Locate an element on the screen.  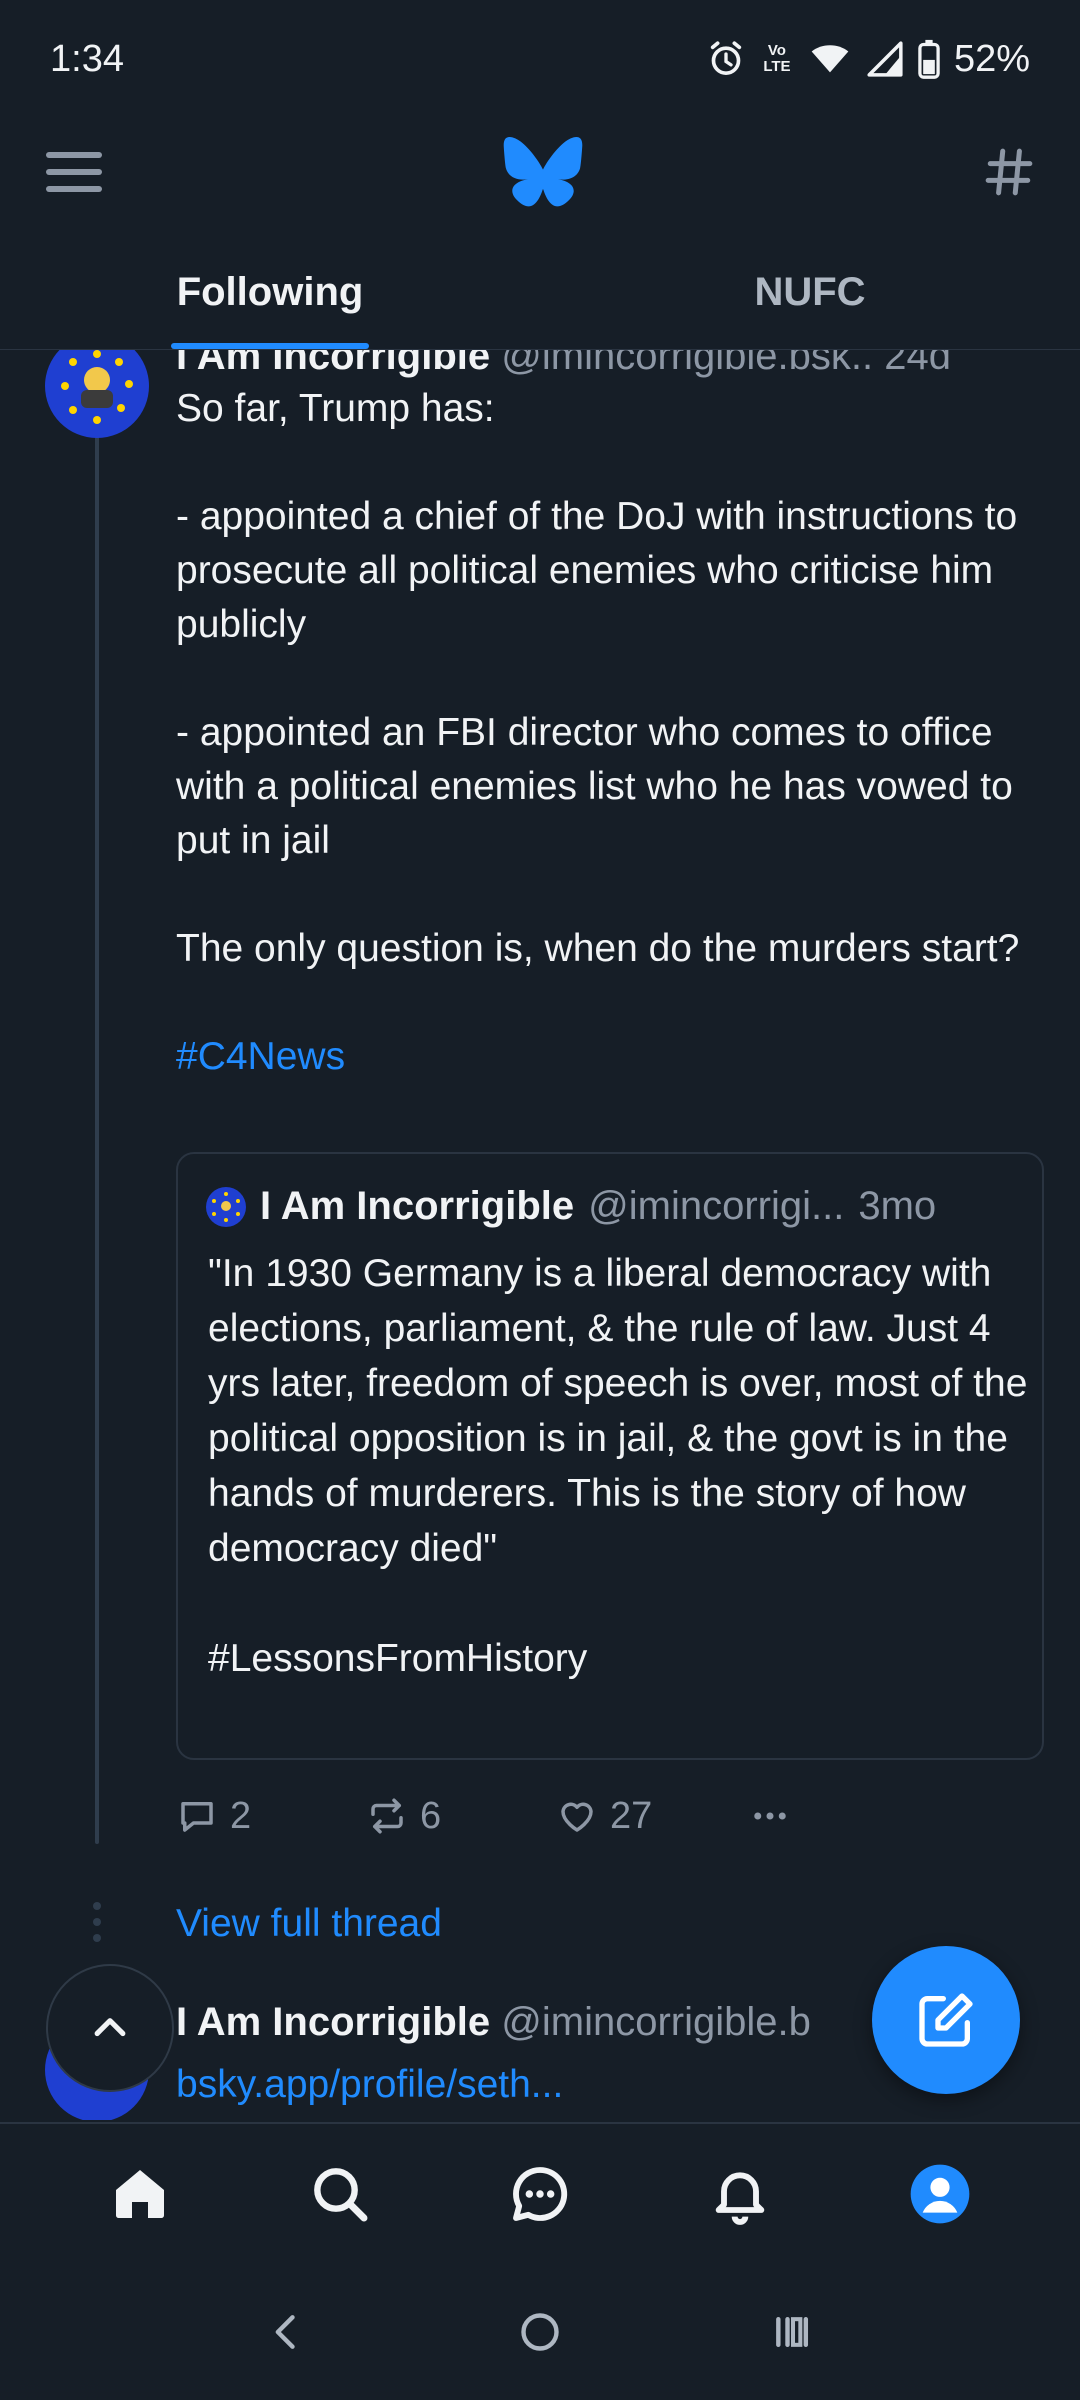
battery-icon is located at coordinates (929, 59).